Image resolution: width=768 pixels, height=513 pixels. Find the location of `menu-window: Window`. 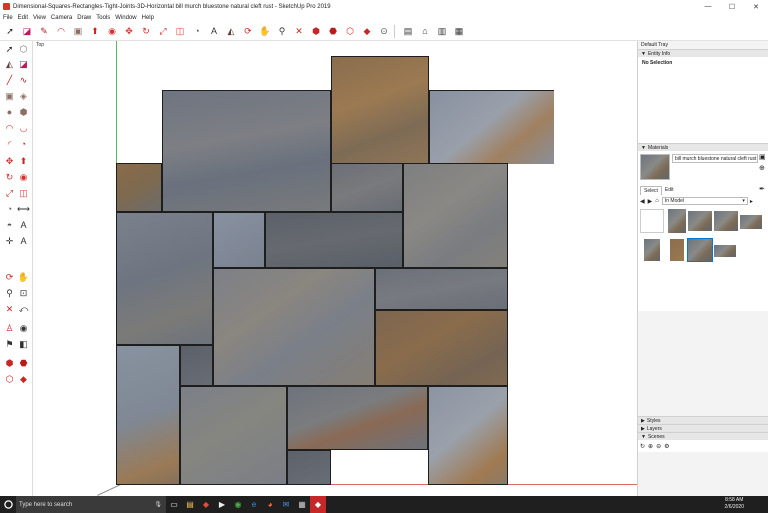

menu-window: Window is located at coordinates (125, 18).